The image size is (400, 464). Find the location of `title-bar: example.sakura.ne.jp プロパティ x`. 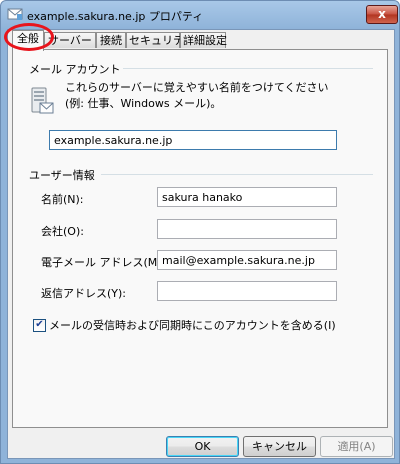

title-bar: example.sakura.ne.jp プロパティ x is located at coordinates (200, 15).